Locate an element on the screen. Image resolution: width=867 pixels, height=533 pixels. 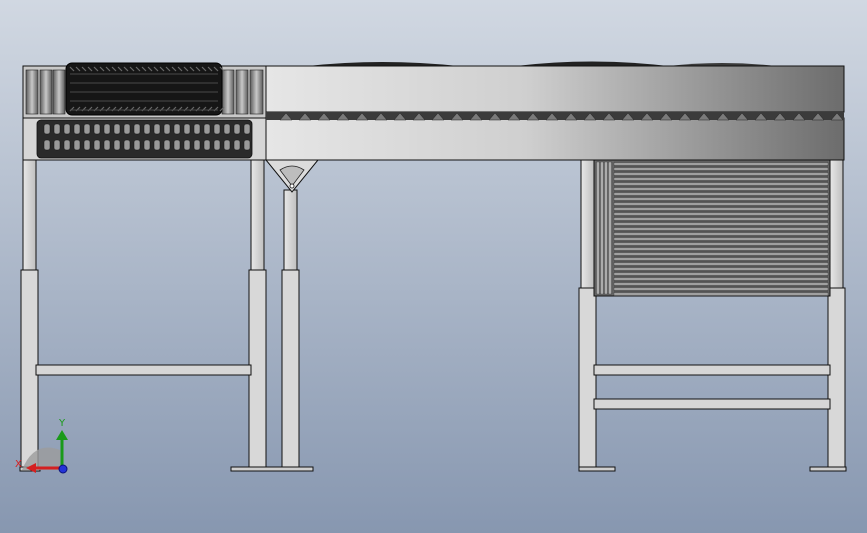
left-conveyor-module is located at coordinates (144, 111).